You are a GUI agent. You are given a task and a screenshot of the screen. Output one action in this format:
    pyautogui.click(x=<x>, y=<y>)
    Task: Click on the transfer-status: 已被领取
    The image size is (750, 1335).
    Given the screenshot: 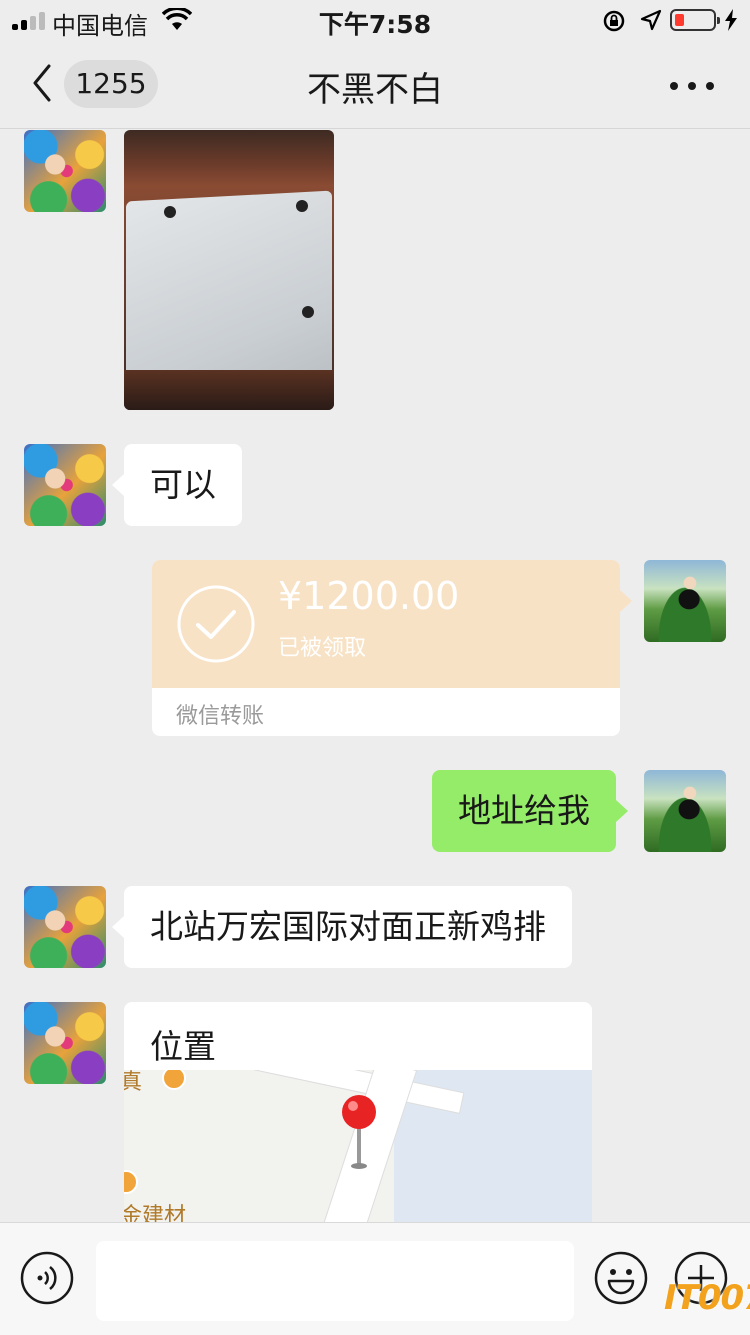 What is the action you would take?
    pyautogui.click(x=322, y=648)
    